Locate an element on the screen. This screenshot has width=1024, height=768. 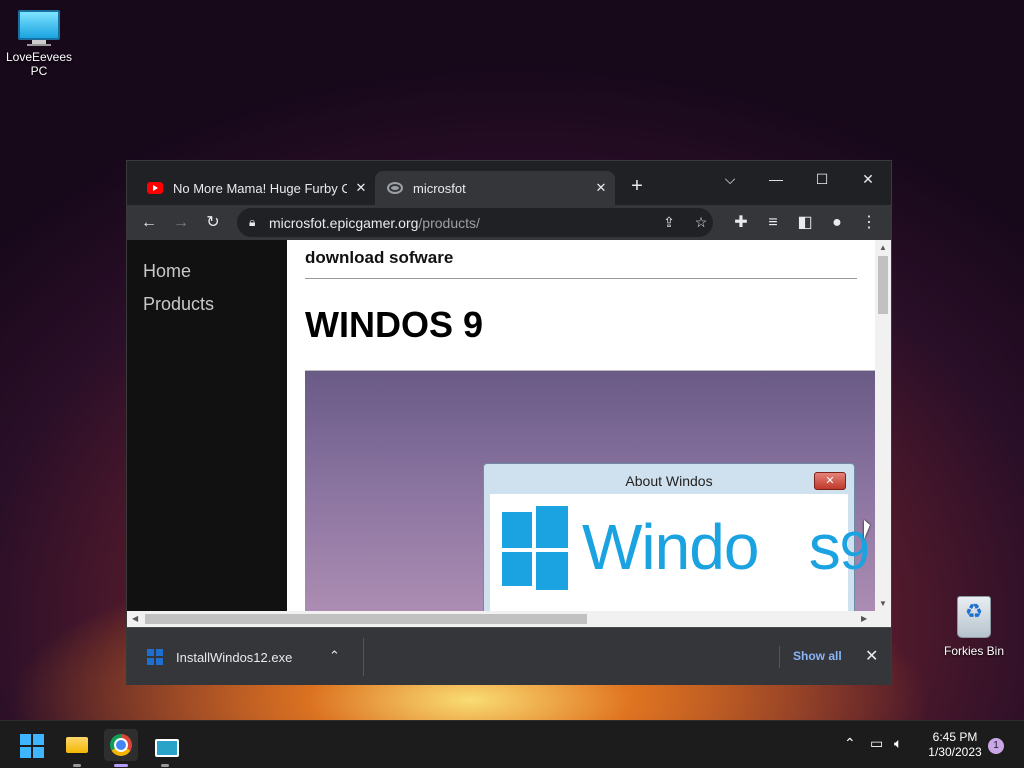
maximize-button: ☐ is located at coordinates (822, 179).